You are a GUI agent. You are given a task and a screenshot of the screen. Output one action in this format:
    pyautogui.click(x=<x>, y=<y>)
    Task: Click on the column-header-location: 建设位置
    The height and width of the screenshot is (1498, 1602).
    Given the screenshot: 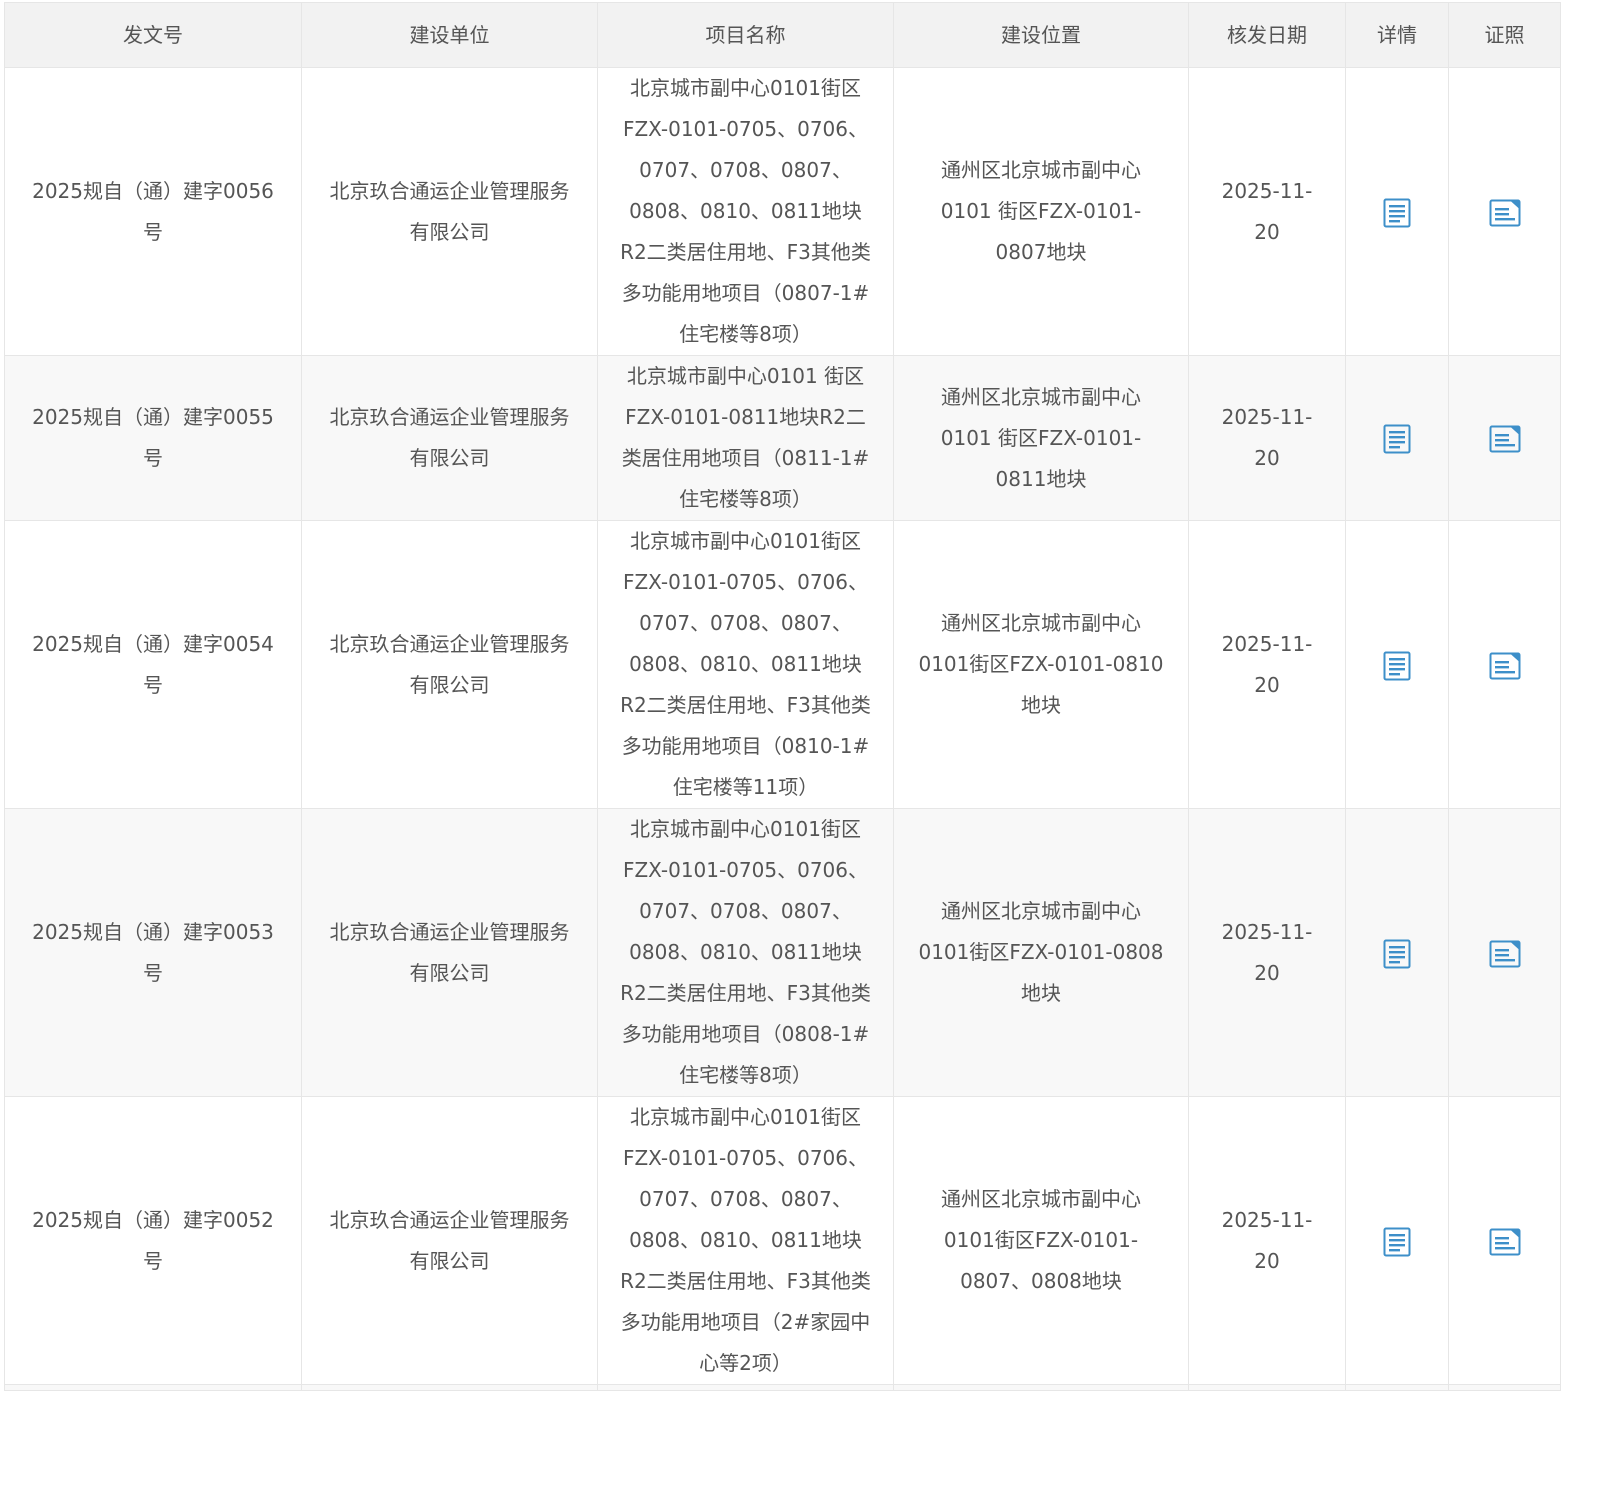 What is the action you would take?
    pyautogui.click(x=1041, y=35)
    